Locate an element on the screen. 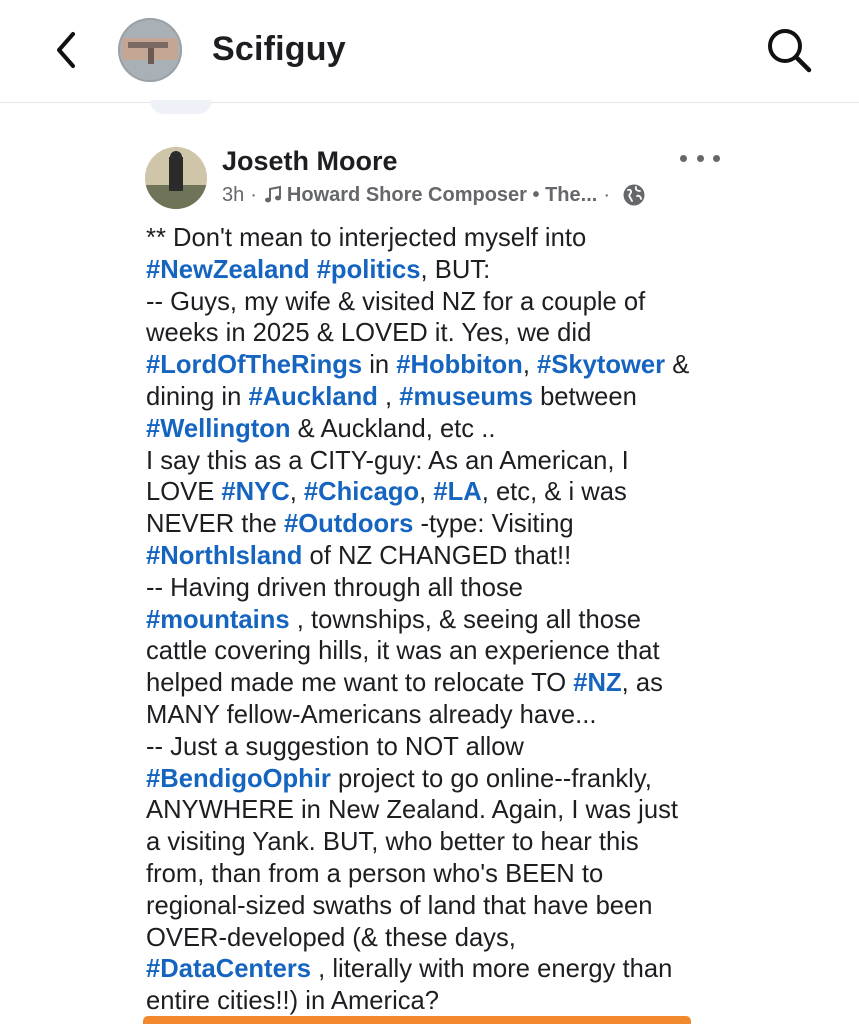 The width and height of the screenshot is (859, 1024). hashtag-link: #LA is located at coordinates (457, 492).